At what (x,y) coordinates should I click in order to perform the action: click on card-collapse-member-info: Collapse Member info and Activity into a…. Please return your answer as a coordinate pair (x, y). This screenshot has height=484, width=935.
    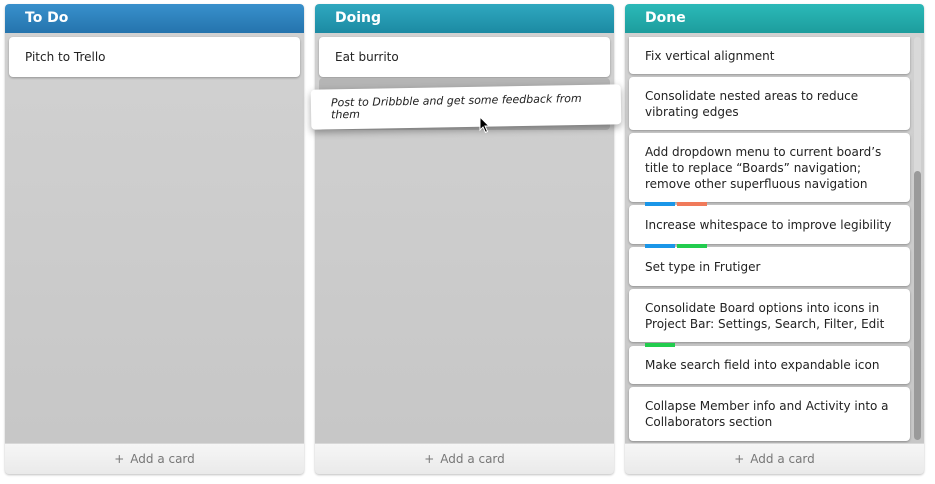
    Looking at the image, I should click on (769, 414).